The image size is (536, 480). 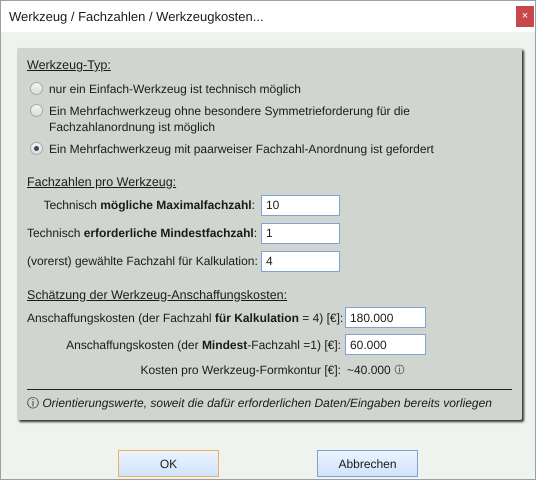 What do you see at coordinates (369, 371) in the screenshot?
I see `value-text: ~40.000` at bounding box center [369, 371].